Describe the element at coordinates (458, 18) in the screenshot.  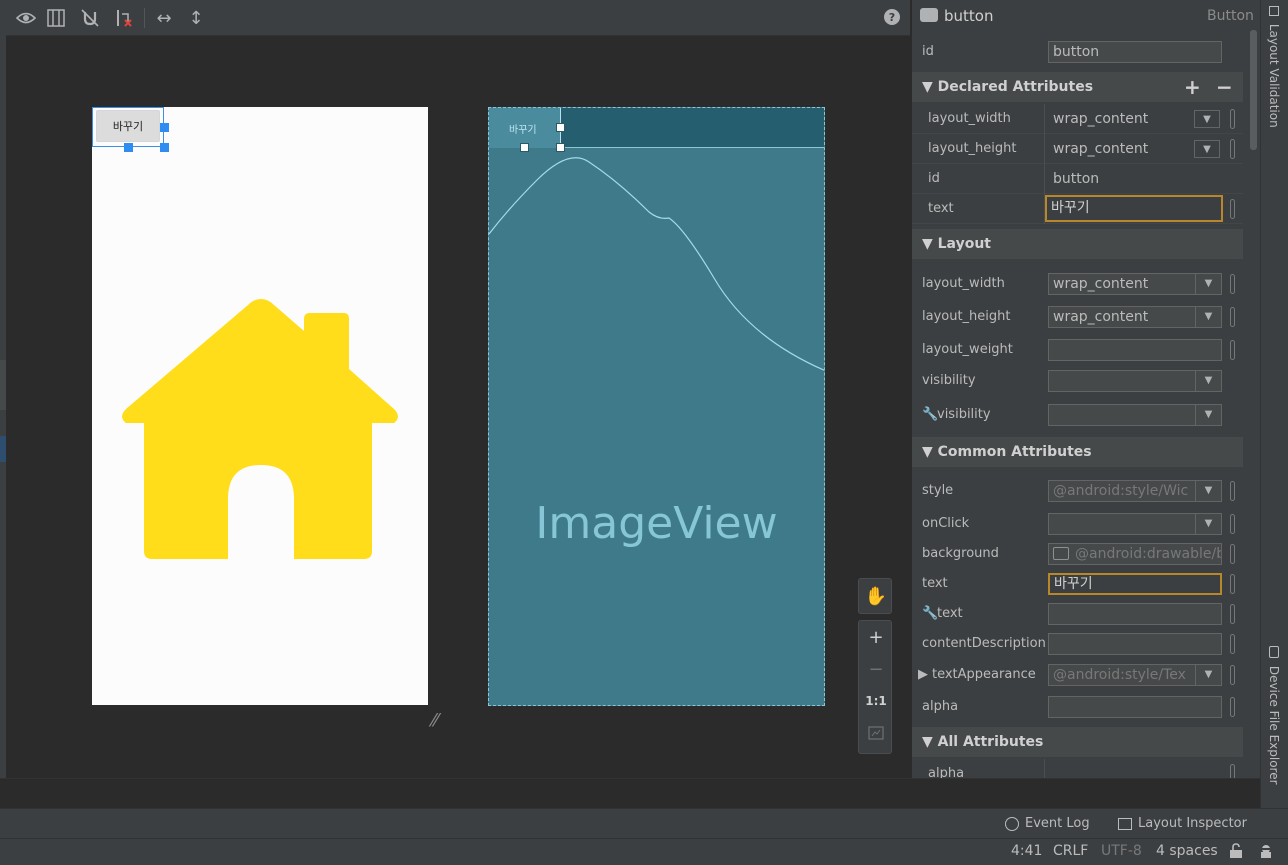
I see `design-toolbar: ↔ ↕ ?` at that location.